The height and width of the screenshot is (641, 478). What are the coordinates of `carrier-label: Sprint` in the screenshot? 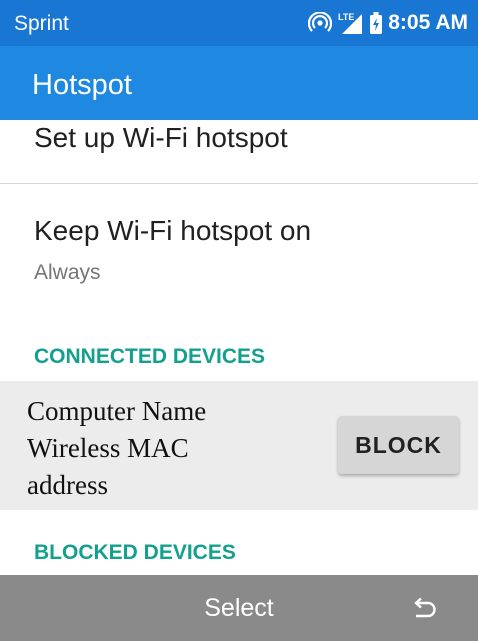 It's located at (41, 23).